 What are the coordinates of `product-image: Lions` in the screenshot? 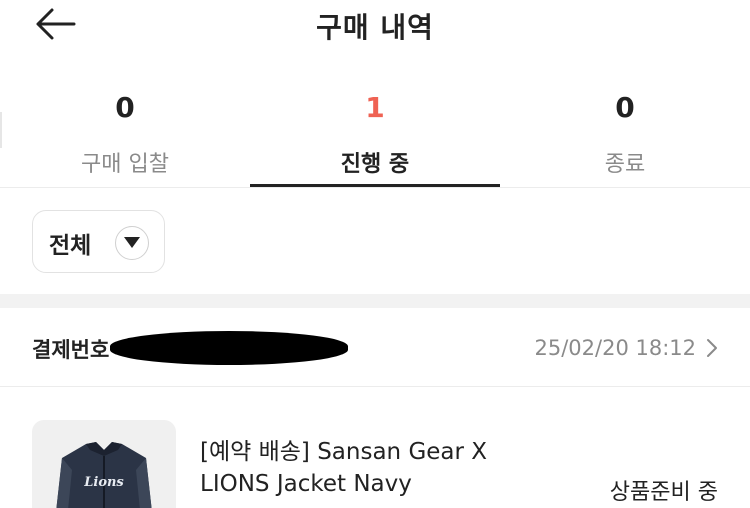 It's located at (104, 464).